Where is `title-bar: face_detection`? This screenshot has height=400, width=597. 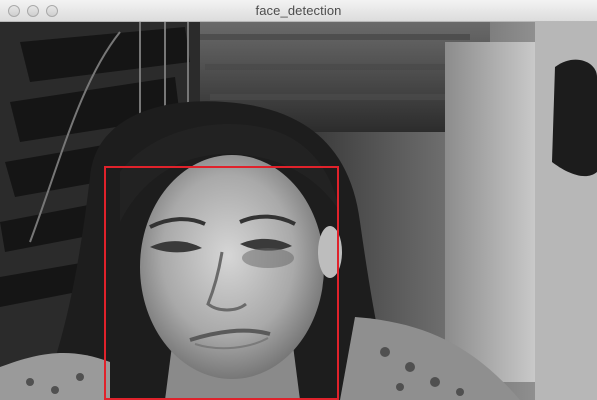
title-bar: face_detection is located at coordinates (298, 11).